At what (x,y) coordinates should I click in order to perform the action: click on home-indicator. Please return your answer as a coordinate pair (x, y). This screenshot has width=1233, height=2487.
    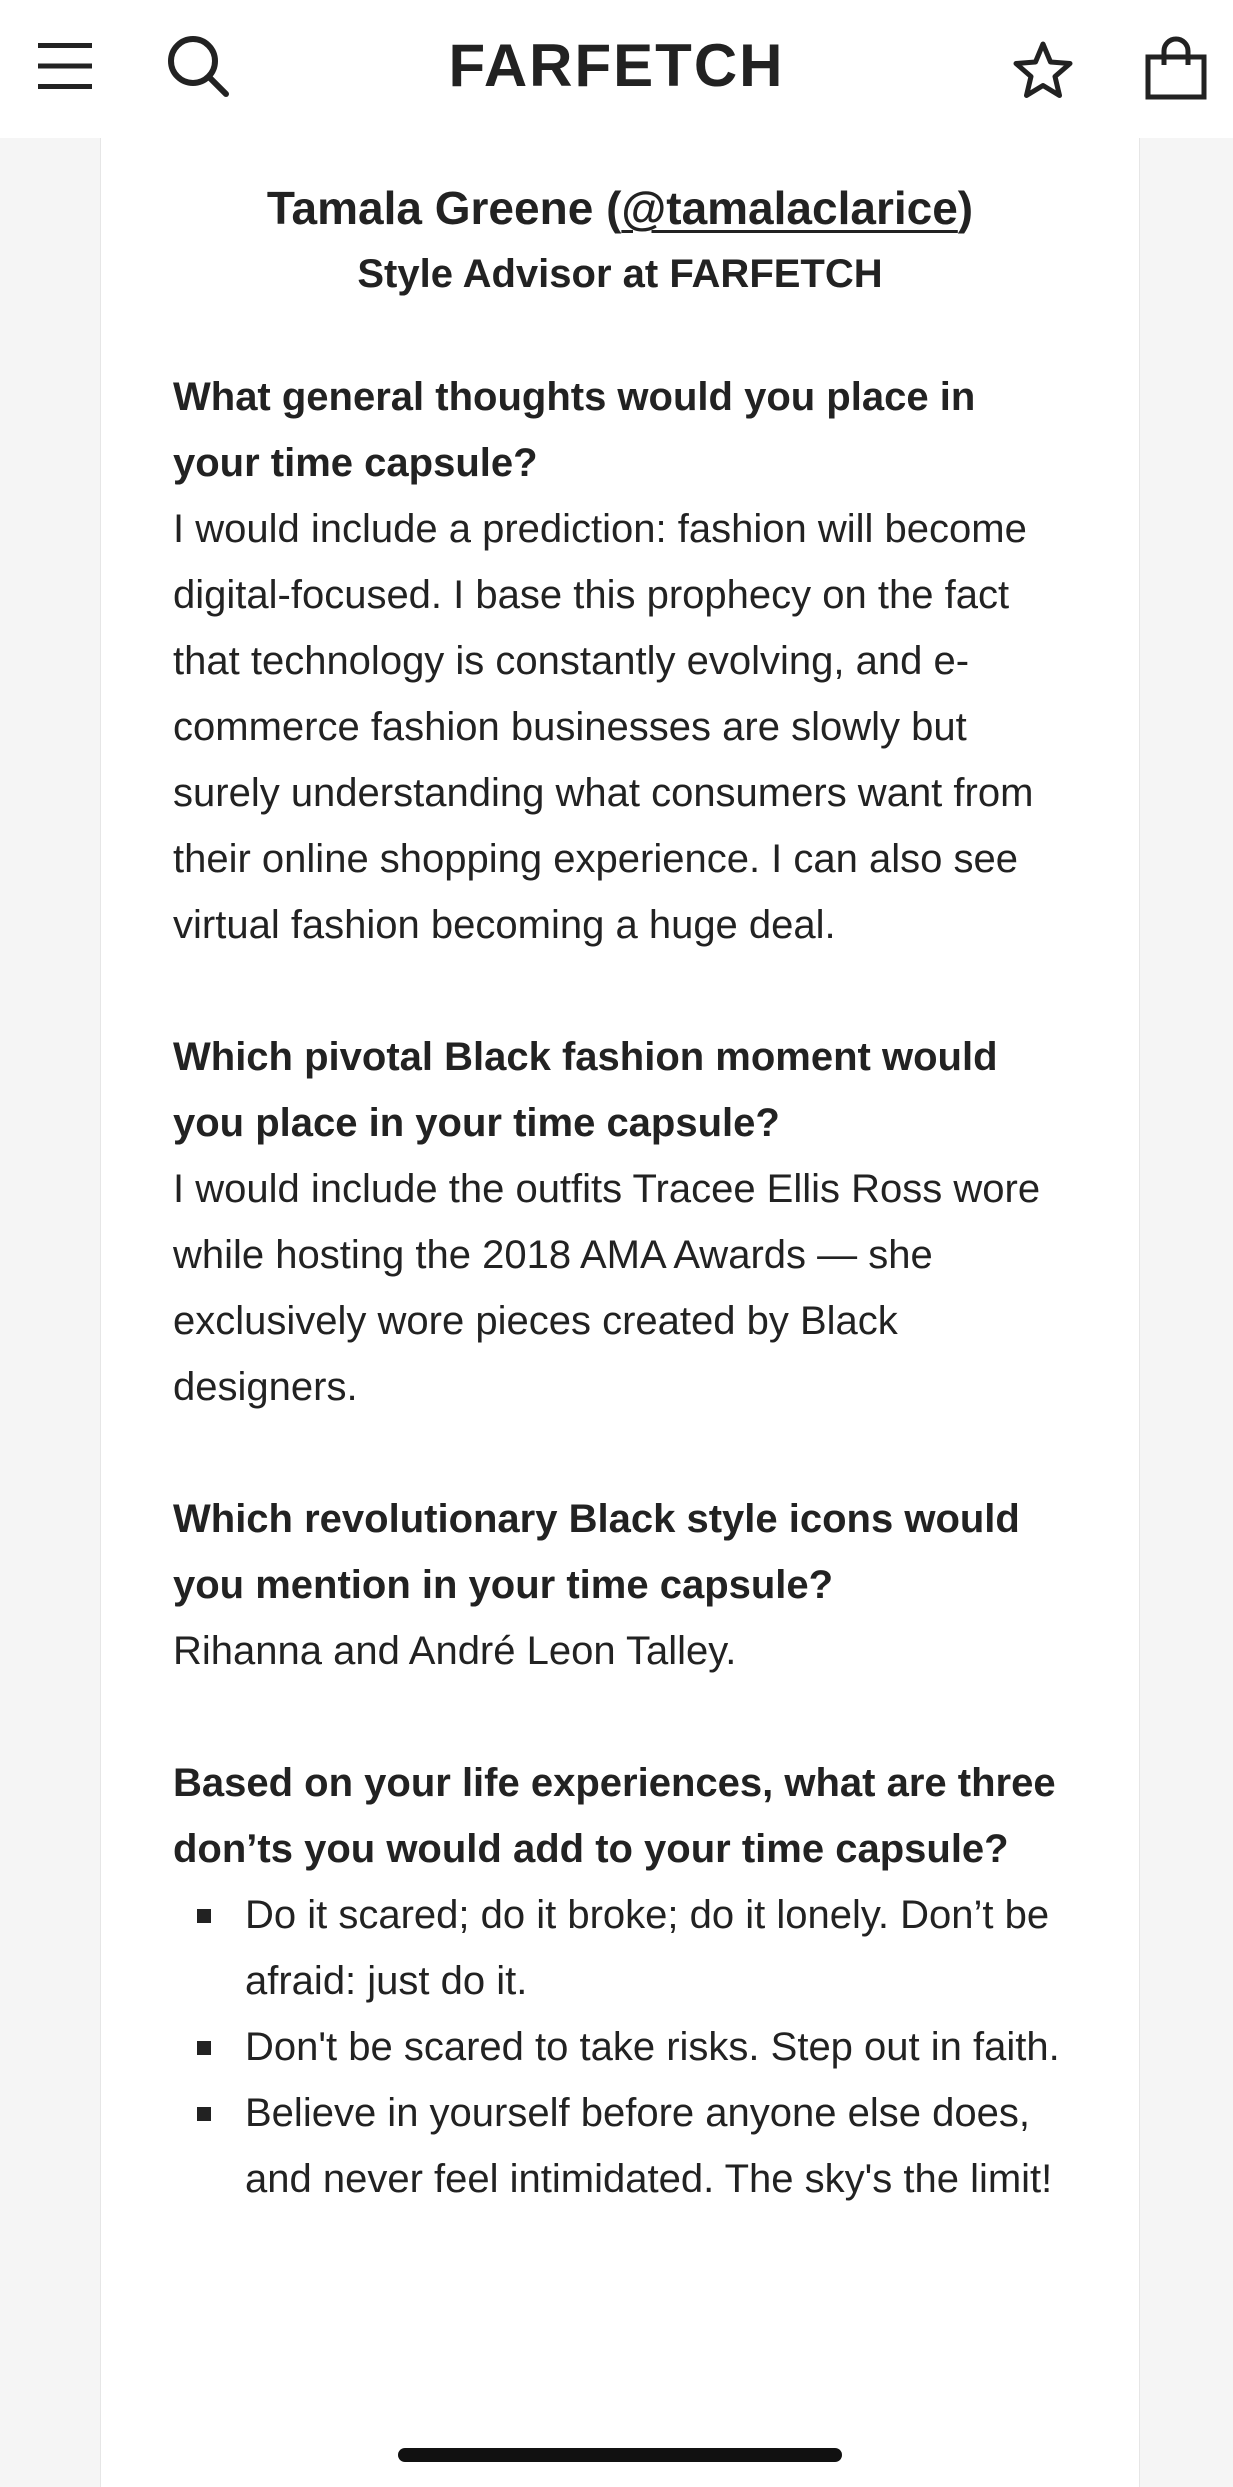
    Looking at the image, I should click on (620, 2455).